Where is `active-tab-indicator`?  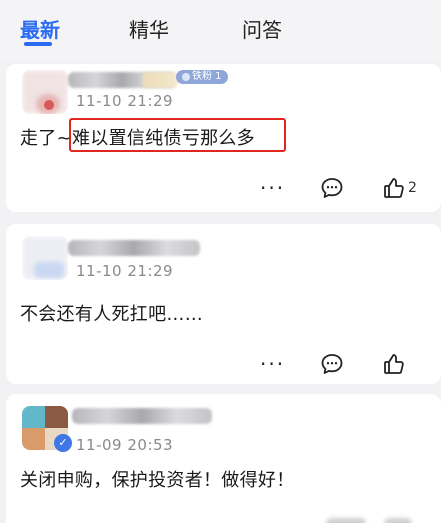
active-tab-indicator is located at coordinates (38, 44).